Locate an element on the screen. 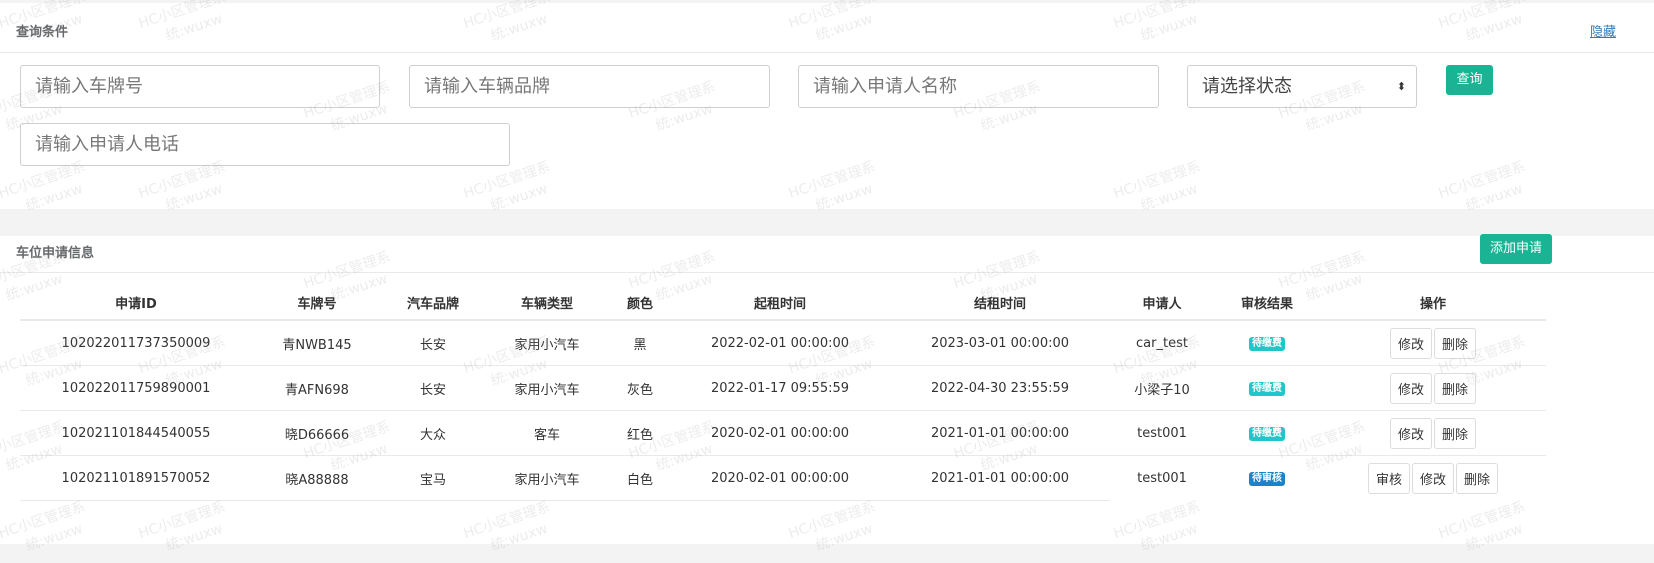  review-button: 审核 is located at coordinates (1388, 478).